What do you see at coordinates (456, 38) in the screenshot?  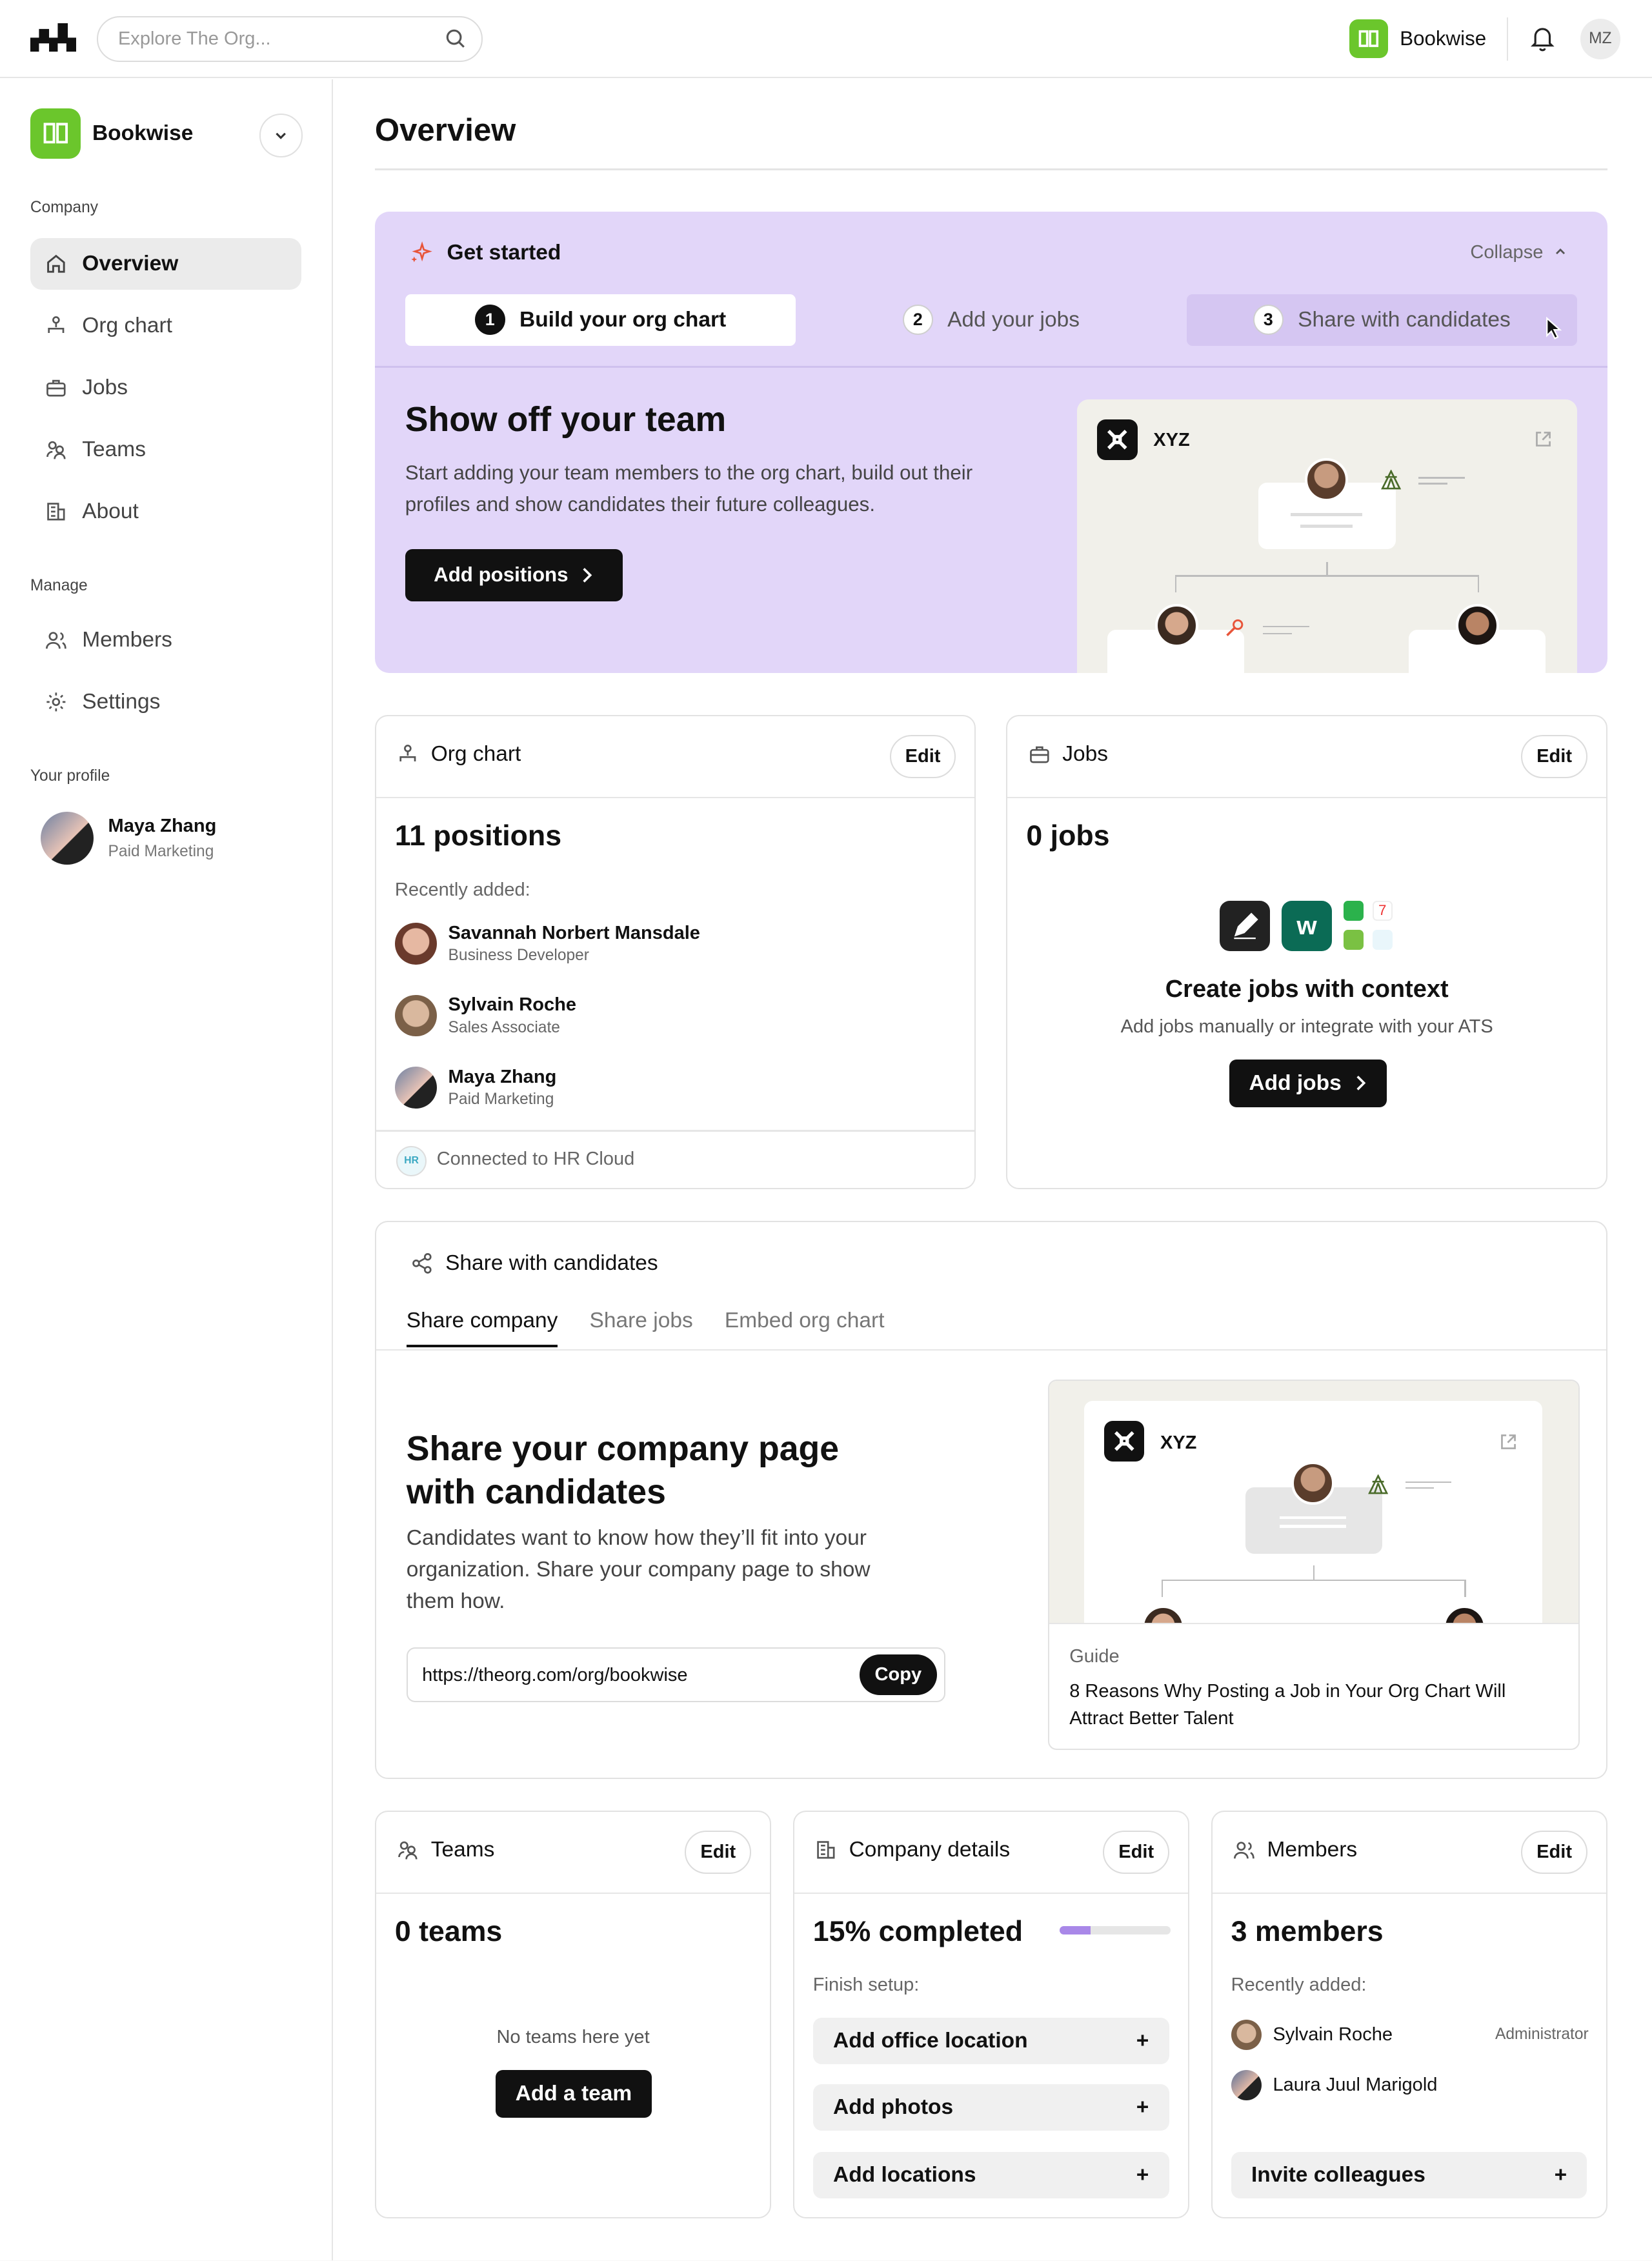 I see `search-icon` at bounding box center [456, 38].